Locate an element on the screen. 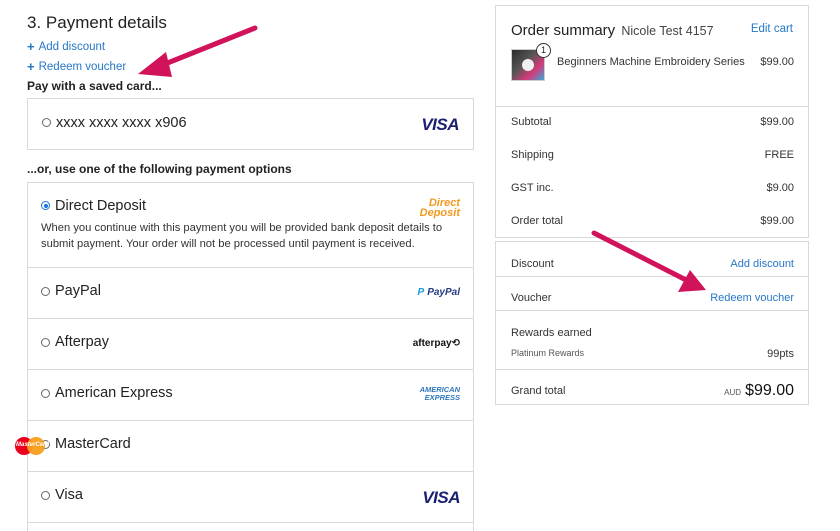 Image resolution: width=840 pixels, height=531 pixels. grand-total-row: Grand total AUD $99.00 is located at coordinates (652, 391).